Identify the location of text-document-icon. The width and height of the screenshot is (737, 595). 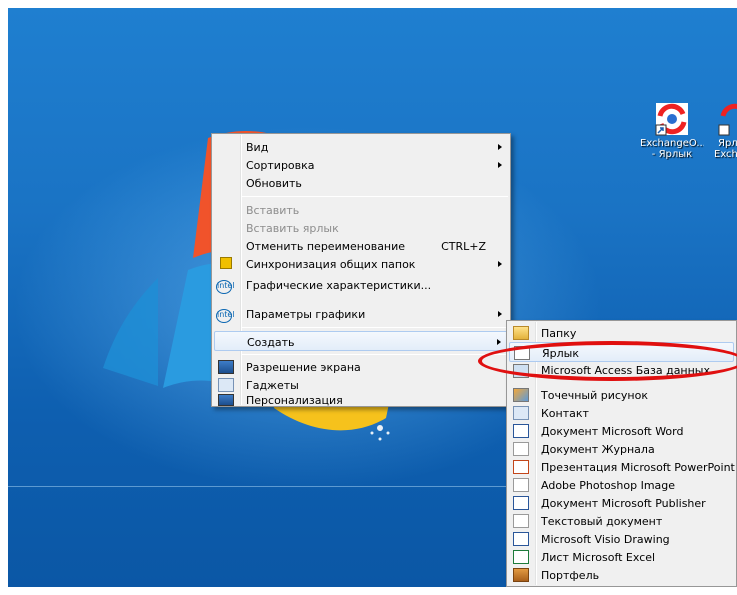
(521, 521).